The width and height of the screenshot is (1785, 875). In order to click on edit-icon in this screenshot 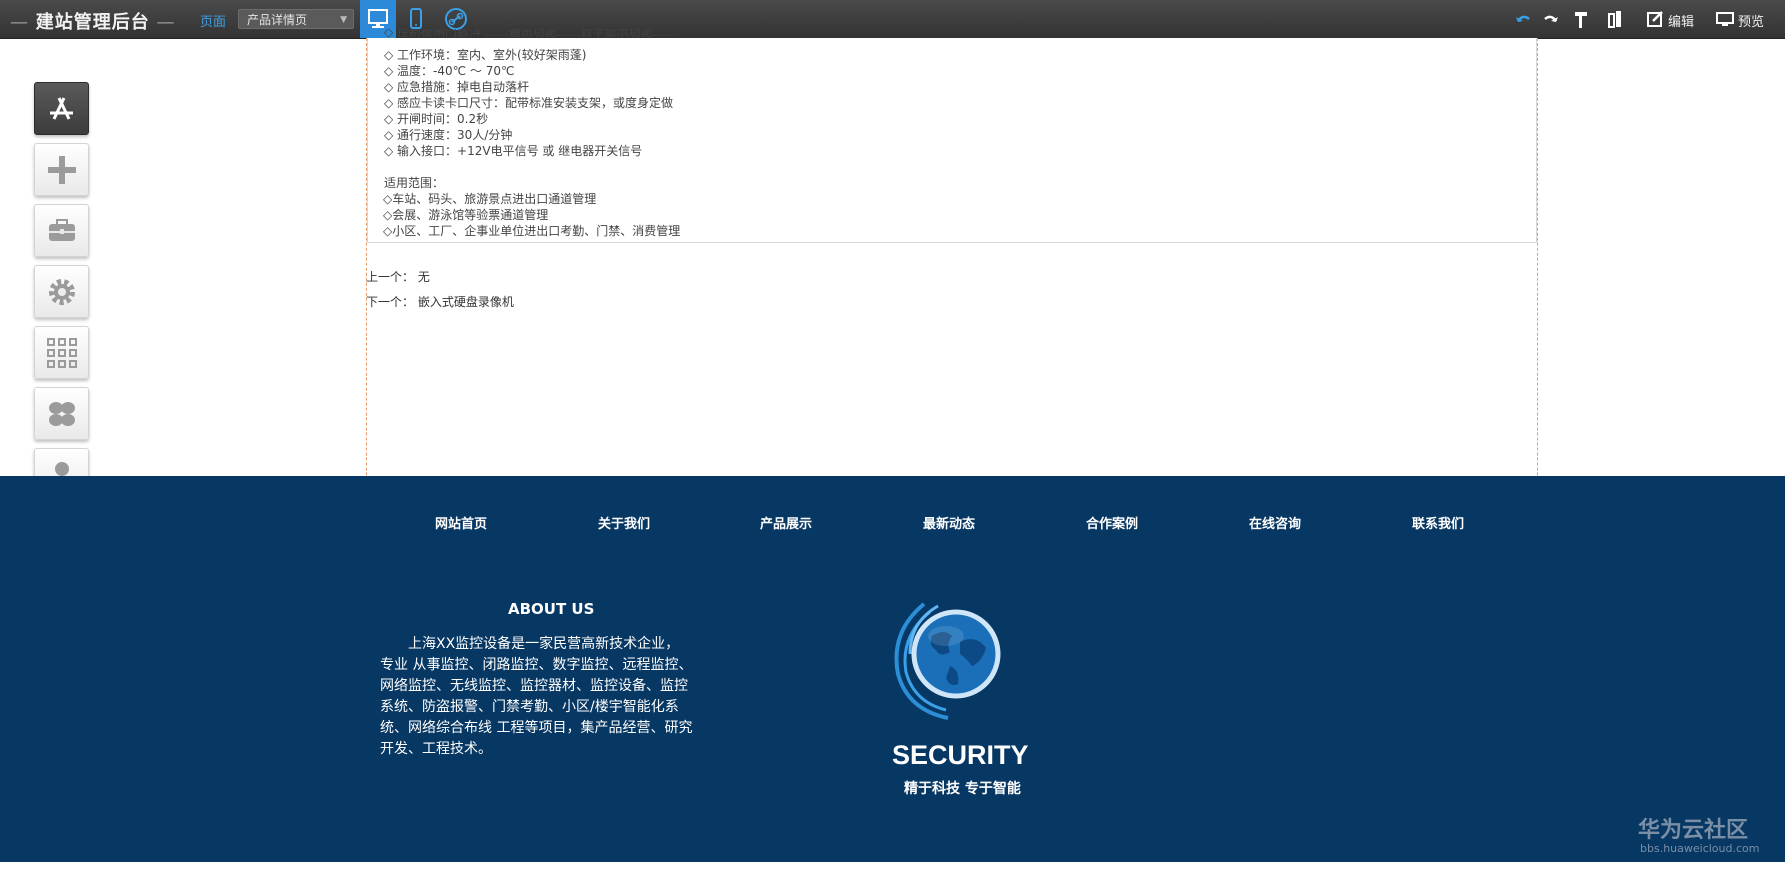, I will do `click(1655, 19)`.